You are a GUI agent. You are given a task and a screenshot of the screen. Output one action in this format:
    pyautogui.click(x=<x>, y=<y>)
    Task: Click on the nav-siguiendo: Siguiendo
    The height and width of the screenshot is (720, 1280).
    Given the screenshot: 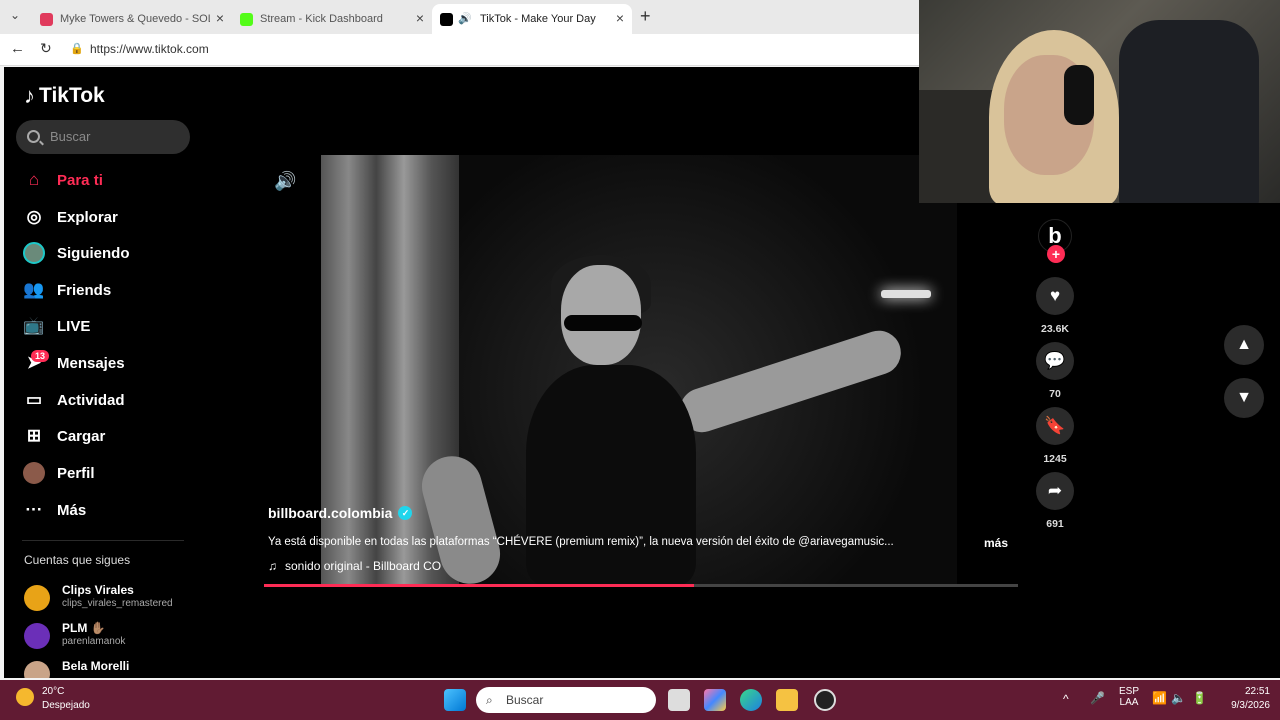 What is the action you would take?
    pyautogui.click(x=76, y=253)
    